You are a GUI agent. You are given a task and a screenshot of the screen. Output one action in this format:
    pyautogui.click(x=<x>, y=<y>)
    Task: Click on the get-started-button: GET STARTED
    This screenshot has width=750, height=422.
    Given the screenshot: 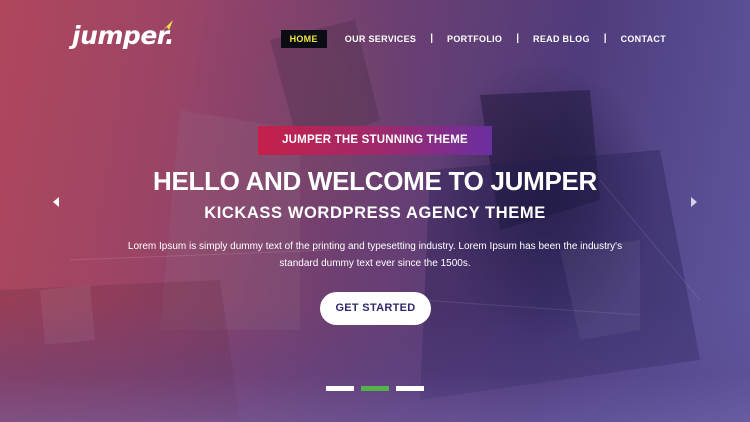 What is the action you would take?
    pyautogui.click(x=375, y=308)
    